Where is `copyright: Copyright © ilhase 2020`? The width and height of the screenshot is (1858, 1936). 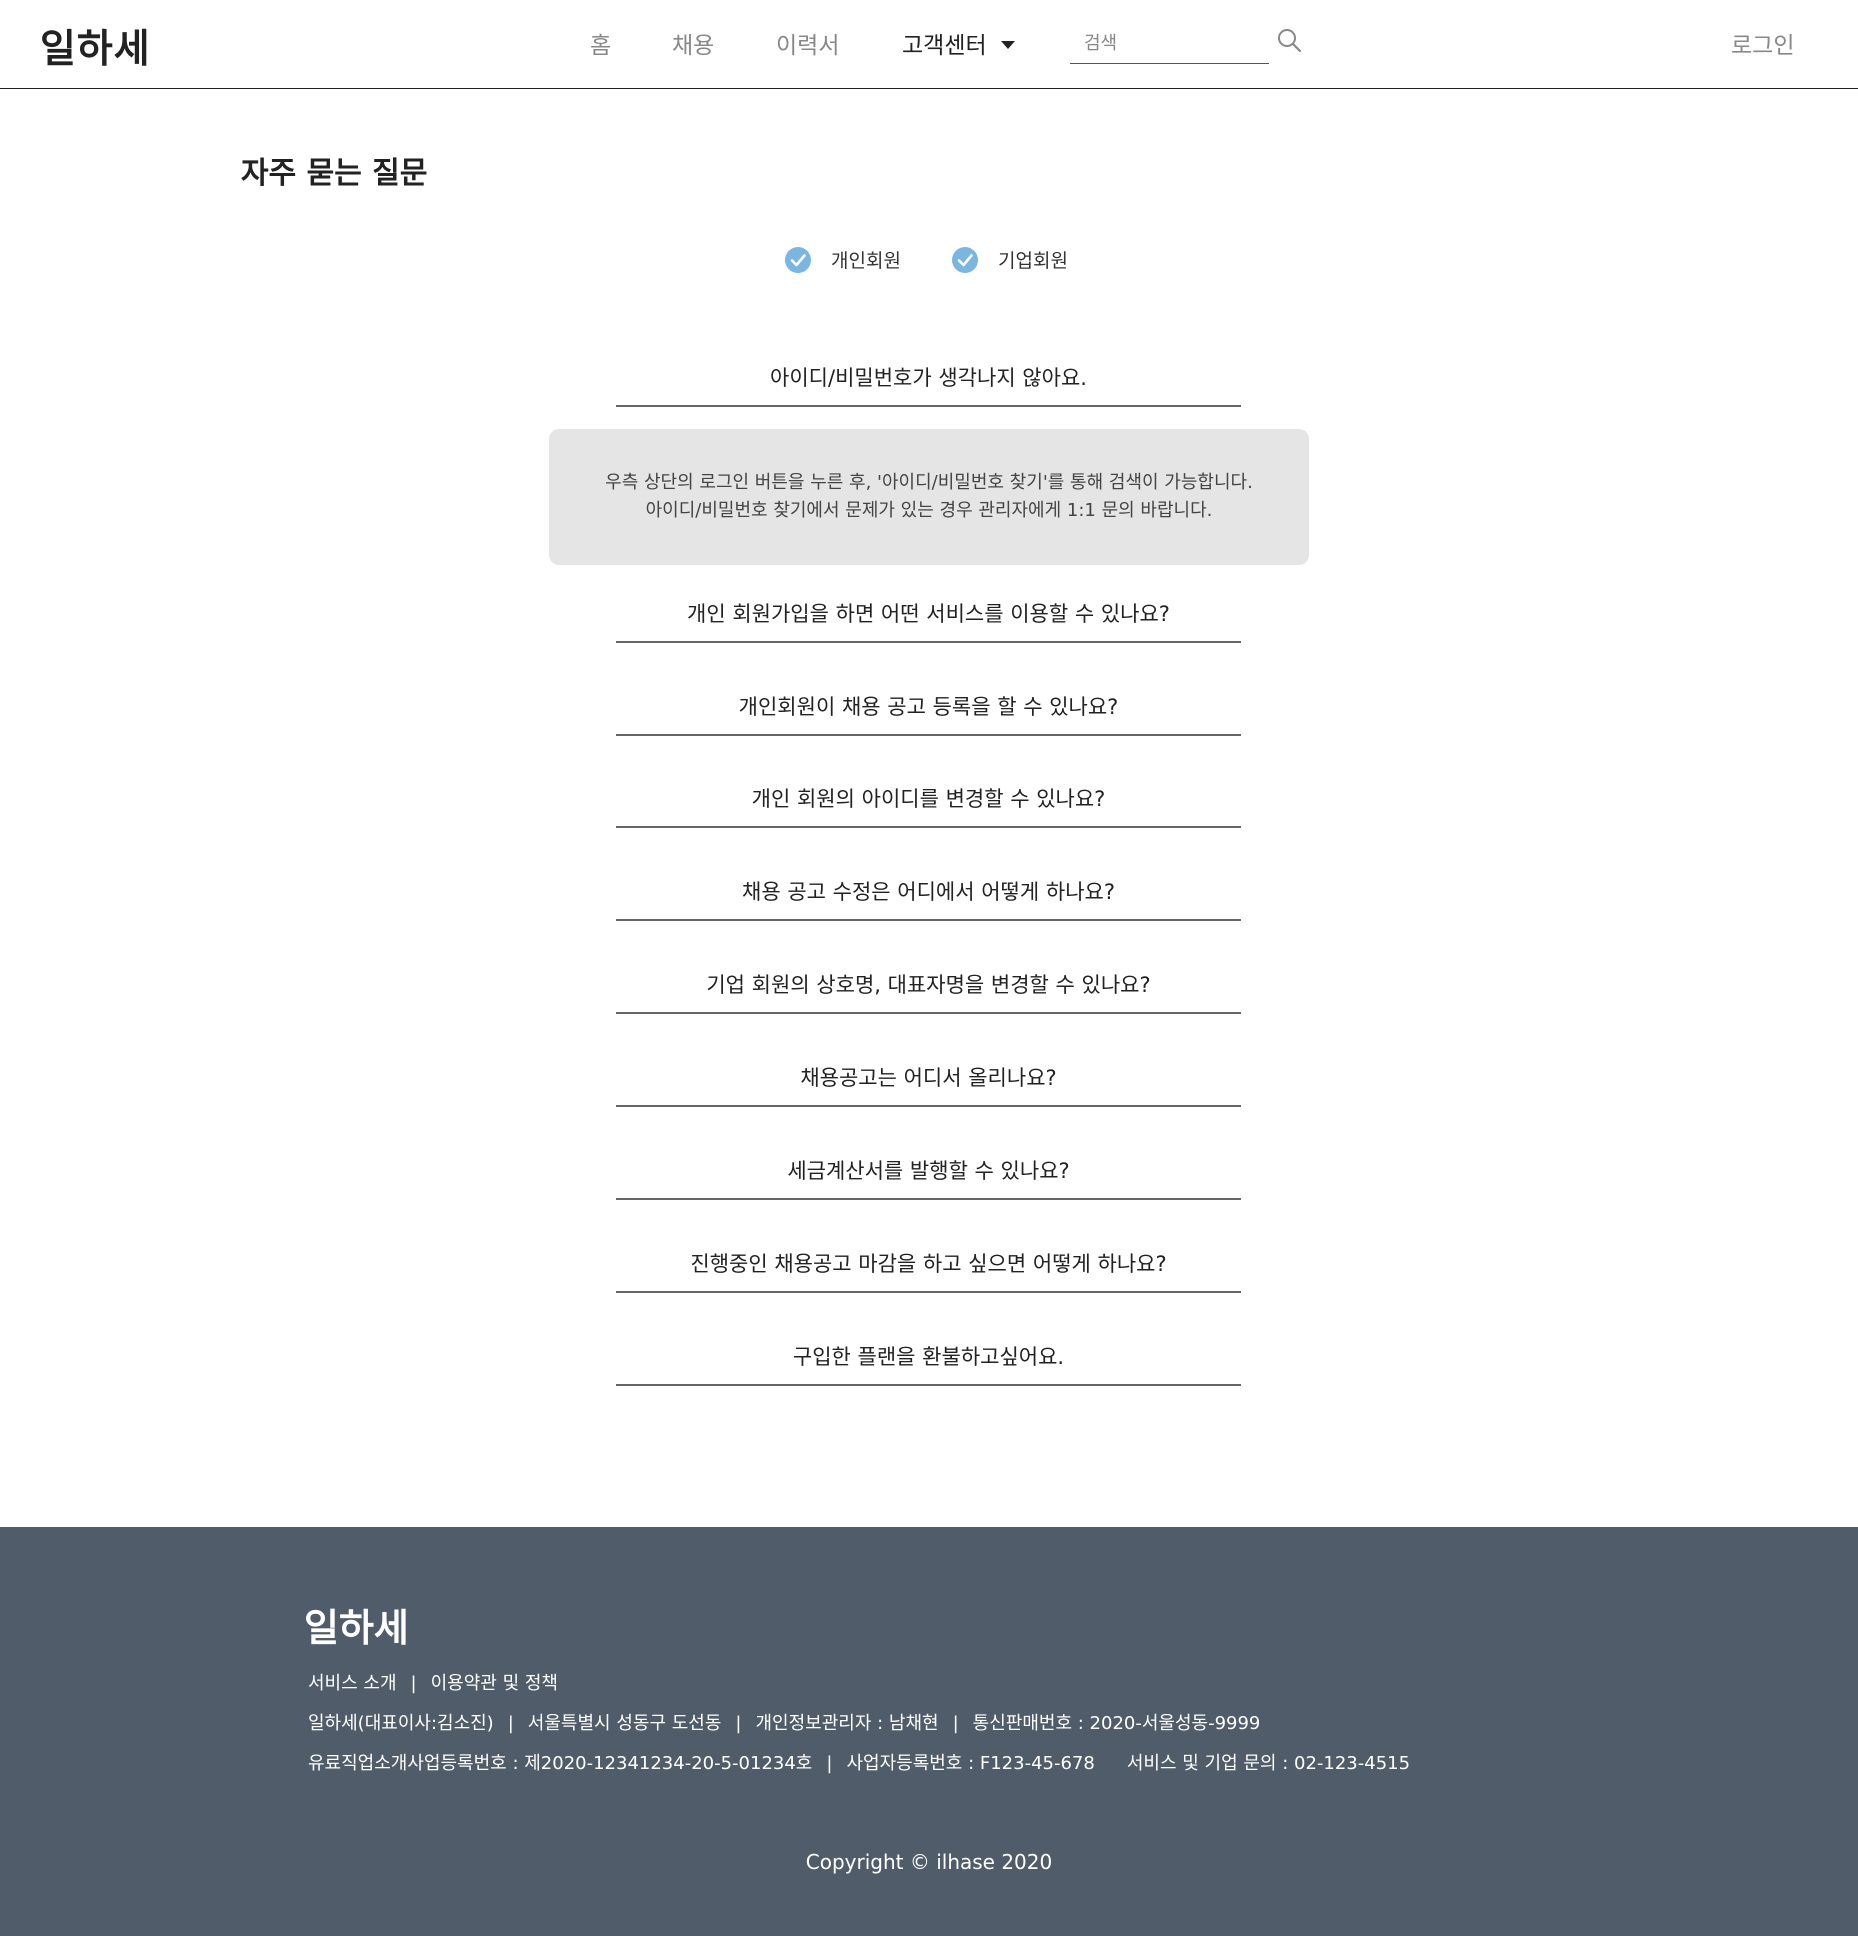 copyright: Copyright © ilhase 2020 is located at coordinates (929, 1862).